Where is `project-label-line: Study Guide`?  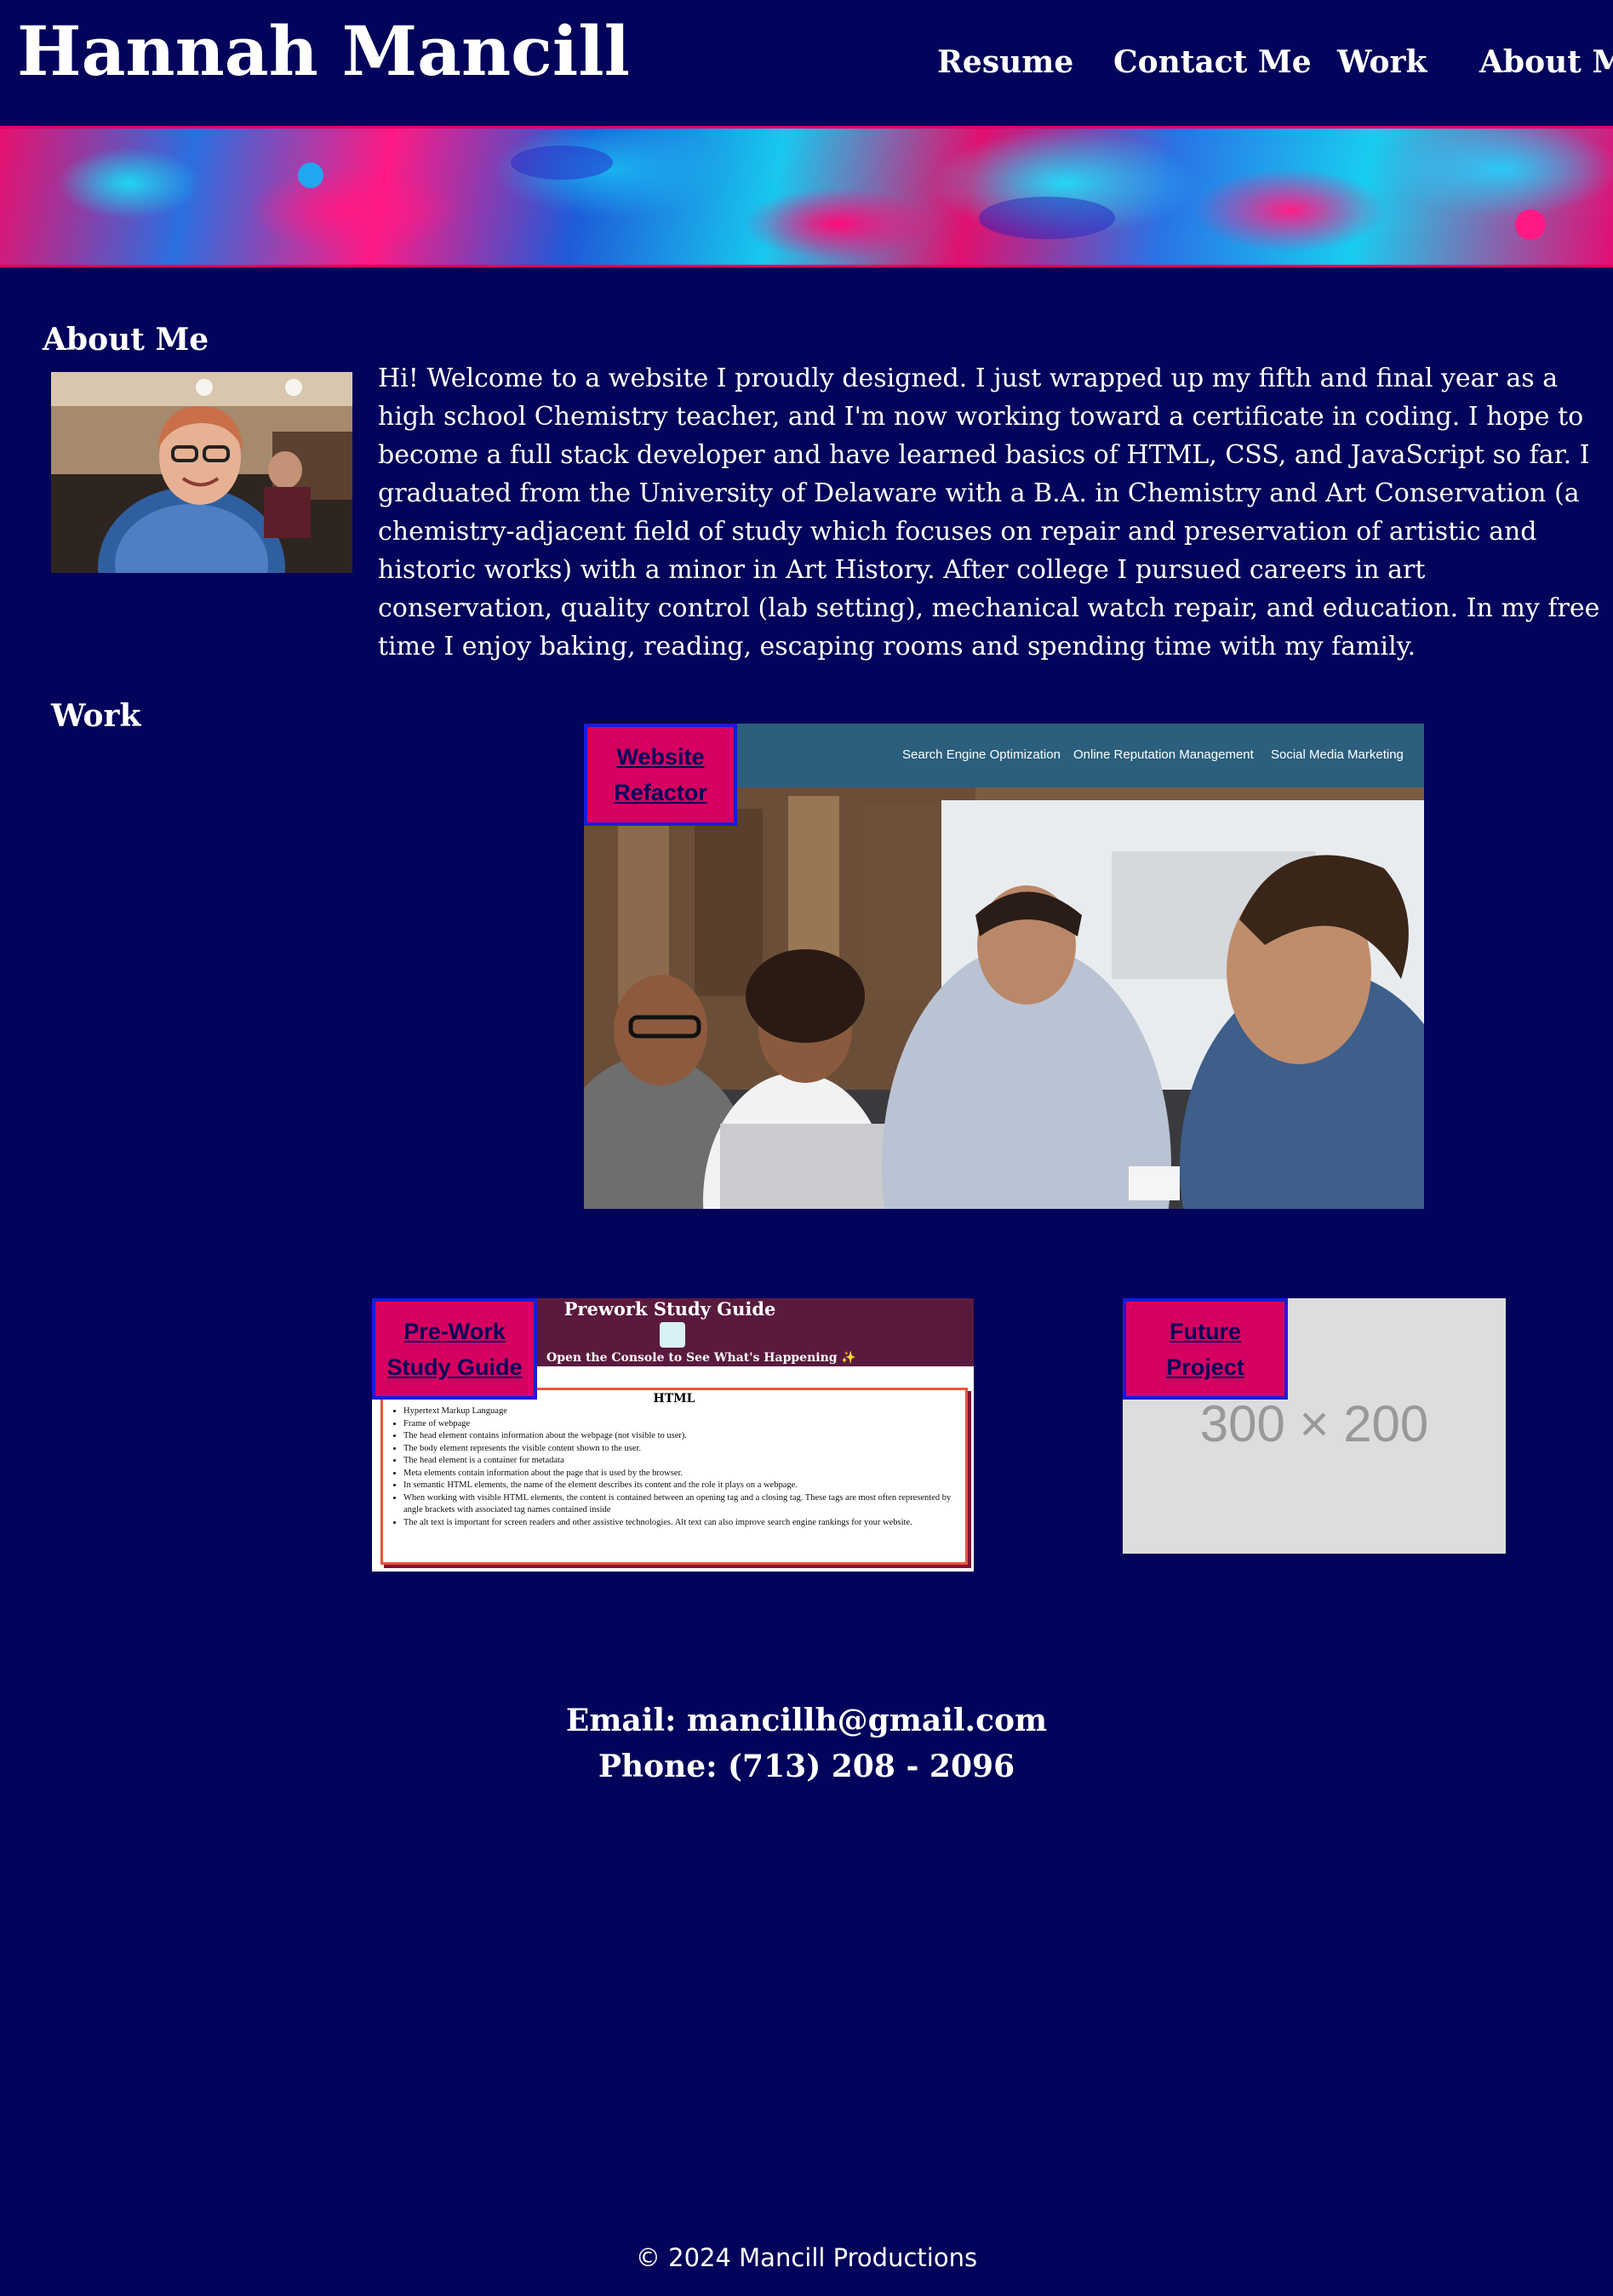 project-label-line: Study Guide is located at coordinates (454, 1367).